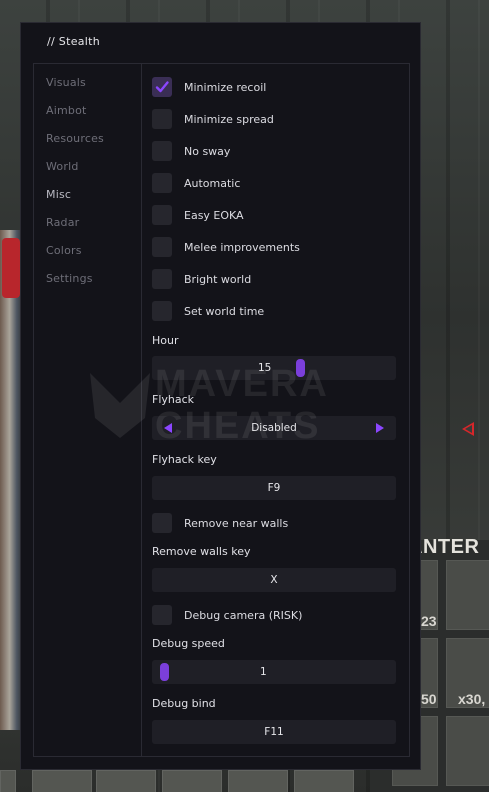 The image size is (489, 792). I want to click on toggle-label: Remove near walls, so click(236, 523).